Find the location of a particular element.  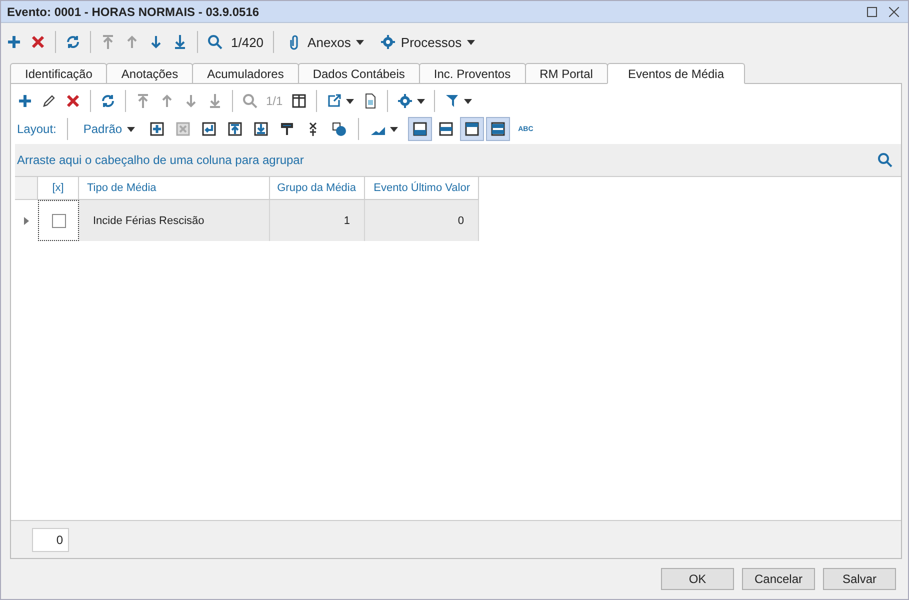

menu-button: Processos is located at coordinates (427, 42).